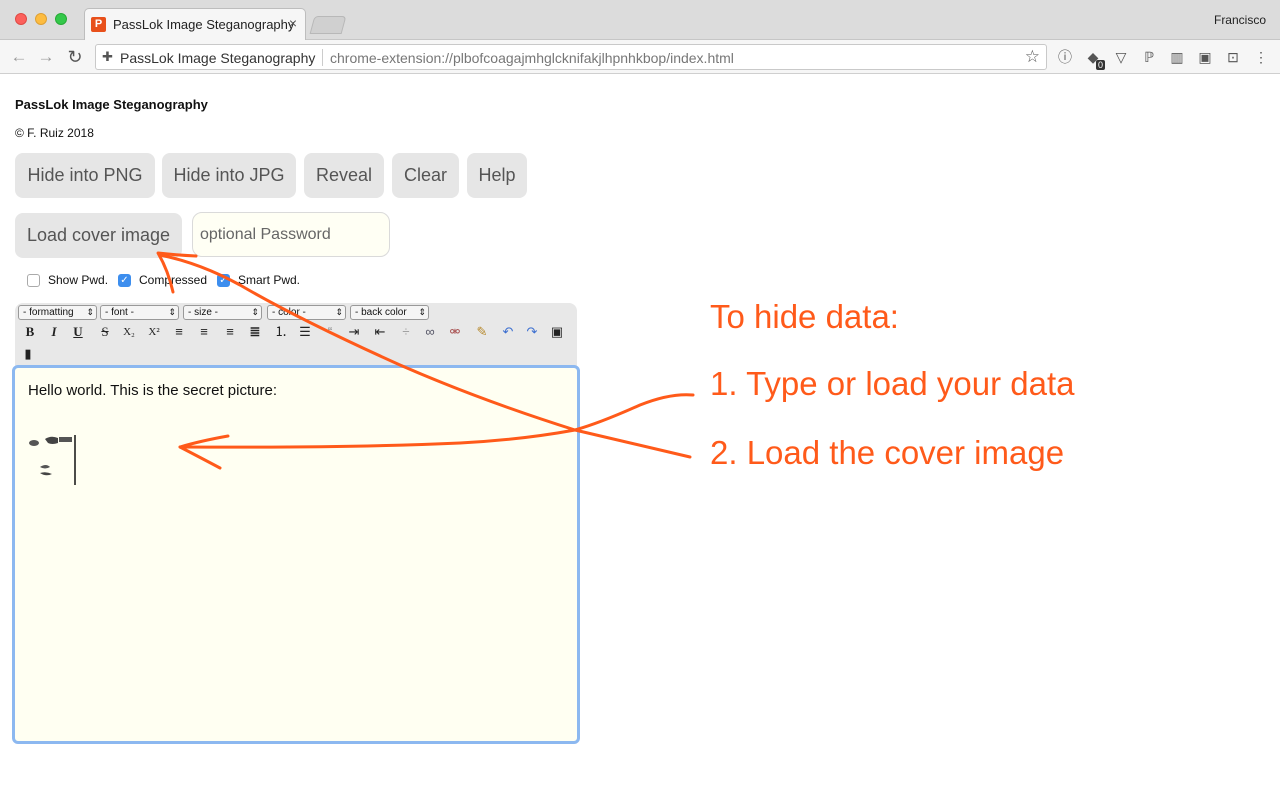 The image size is (1280, 800). Describe the element at coordinates (1261, 57) in the screenshot. I see `more-menu-icon: ⋮` at that location.